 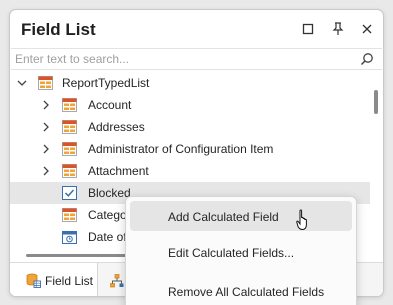 I want to click on add-calculated-field-item: Add Calculated Field, so click(x=241, y=216).